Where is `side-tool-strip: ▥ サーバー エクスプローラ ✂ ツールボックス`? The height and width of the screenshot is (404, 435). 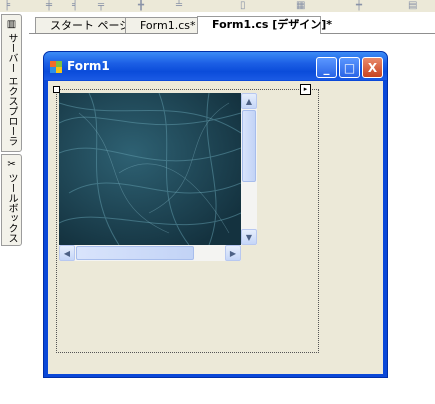 side-tool-strip: ▥ サーバー エクスプローラ ✂ ツールボックス is located at coordinates (15, 208).